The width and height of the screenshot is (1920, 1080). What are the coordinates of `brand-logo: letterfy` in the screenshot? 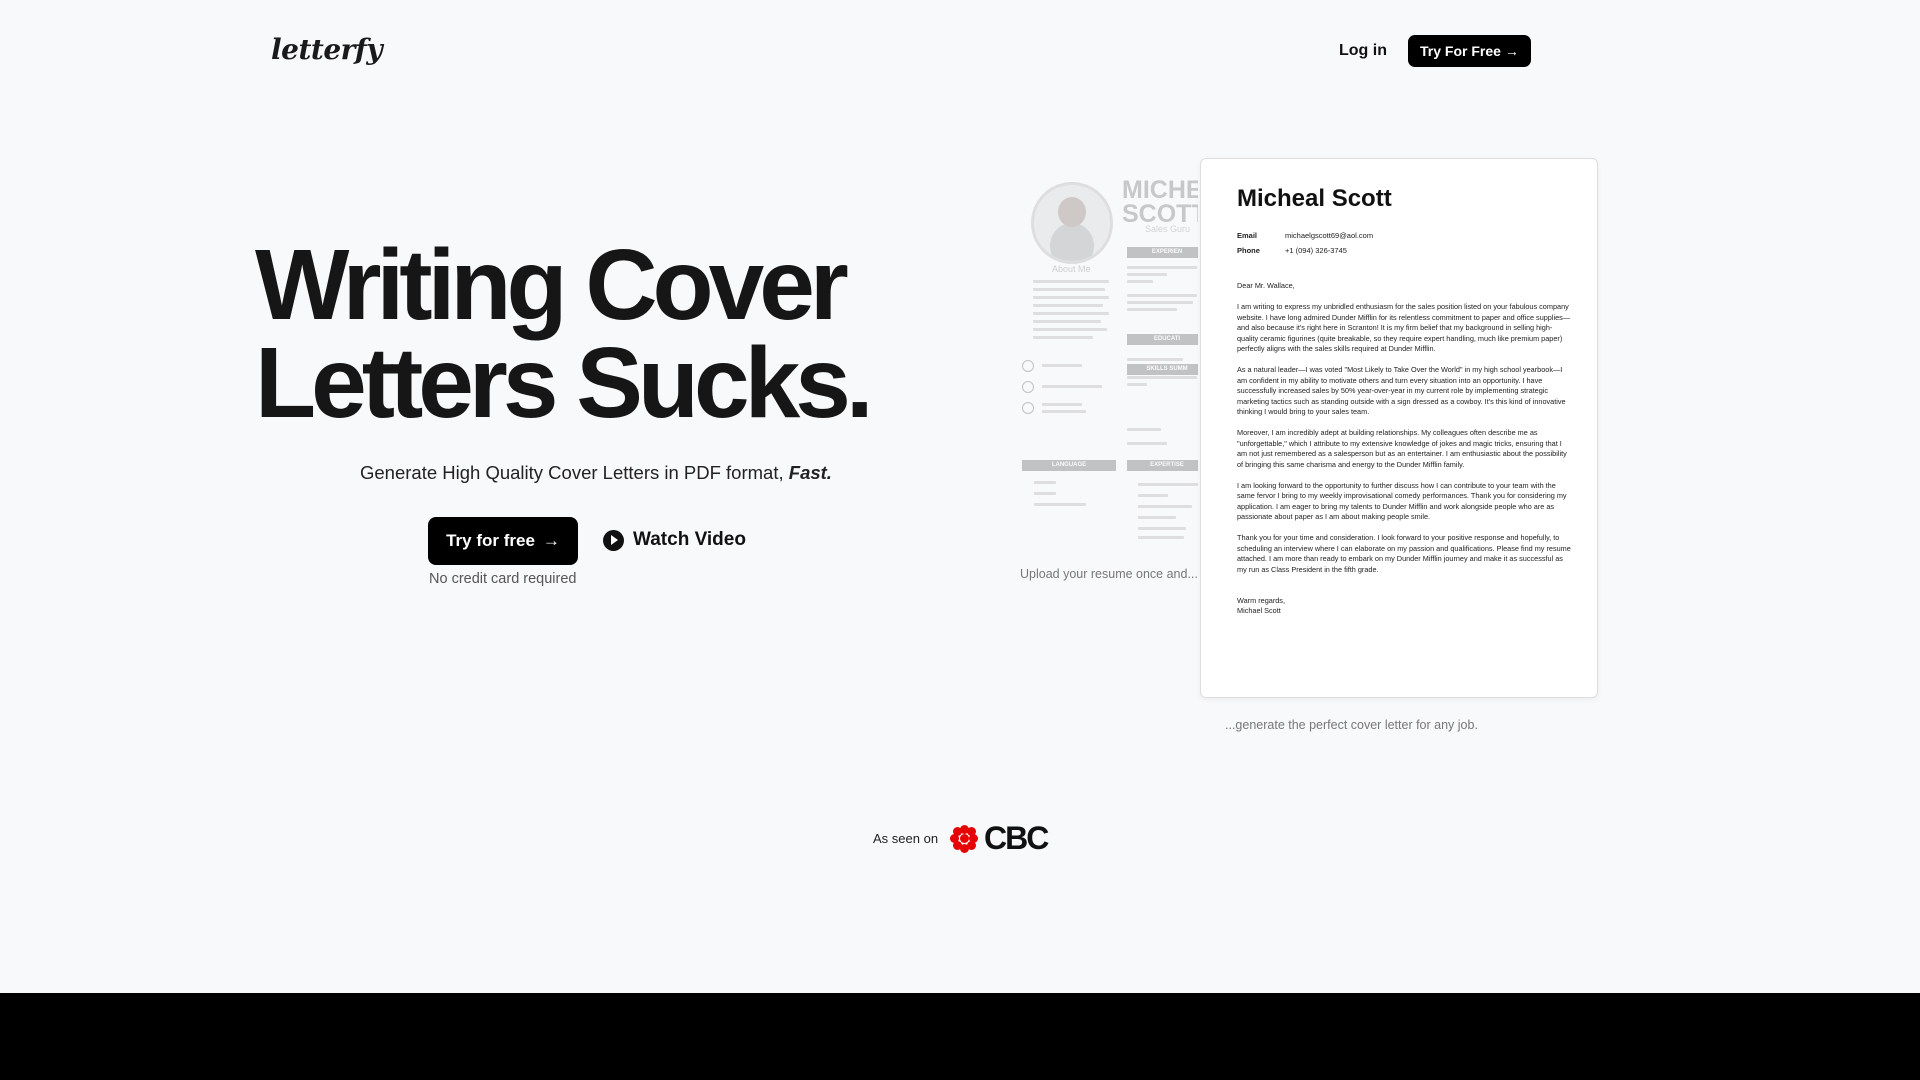 It's located at (327, 49).